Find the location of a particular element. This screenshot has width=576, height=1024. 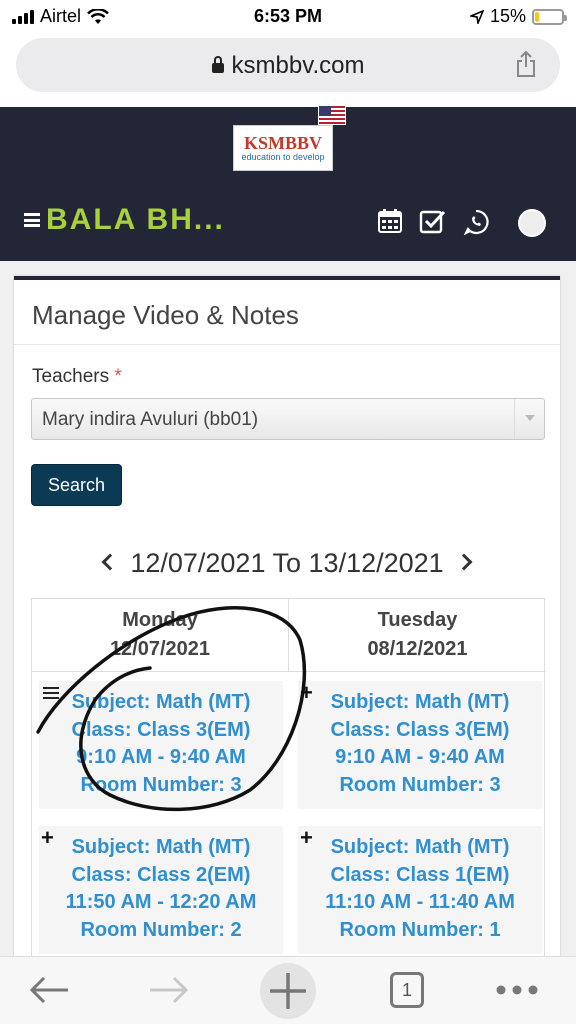

range-end: 13/12/2021 is located at coordinates (376, 563).